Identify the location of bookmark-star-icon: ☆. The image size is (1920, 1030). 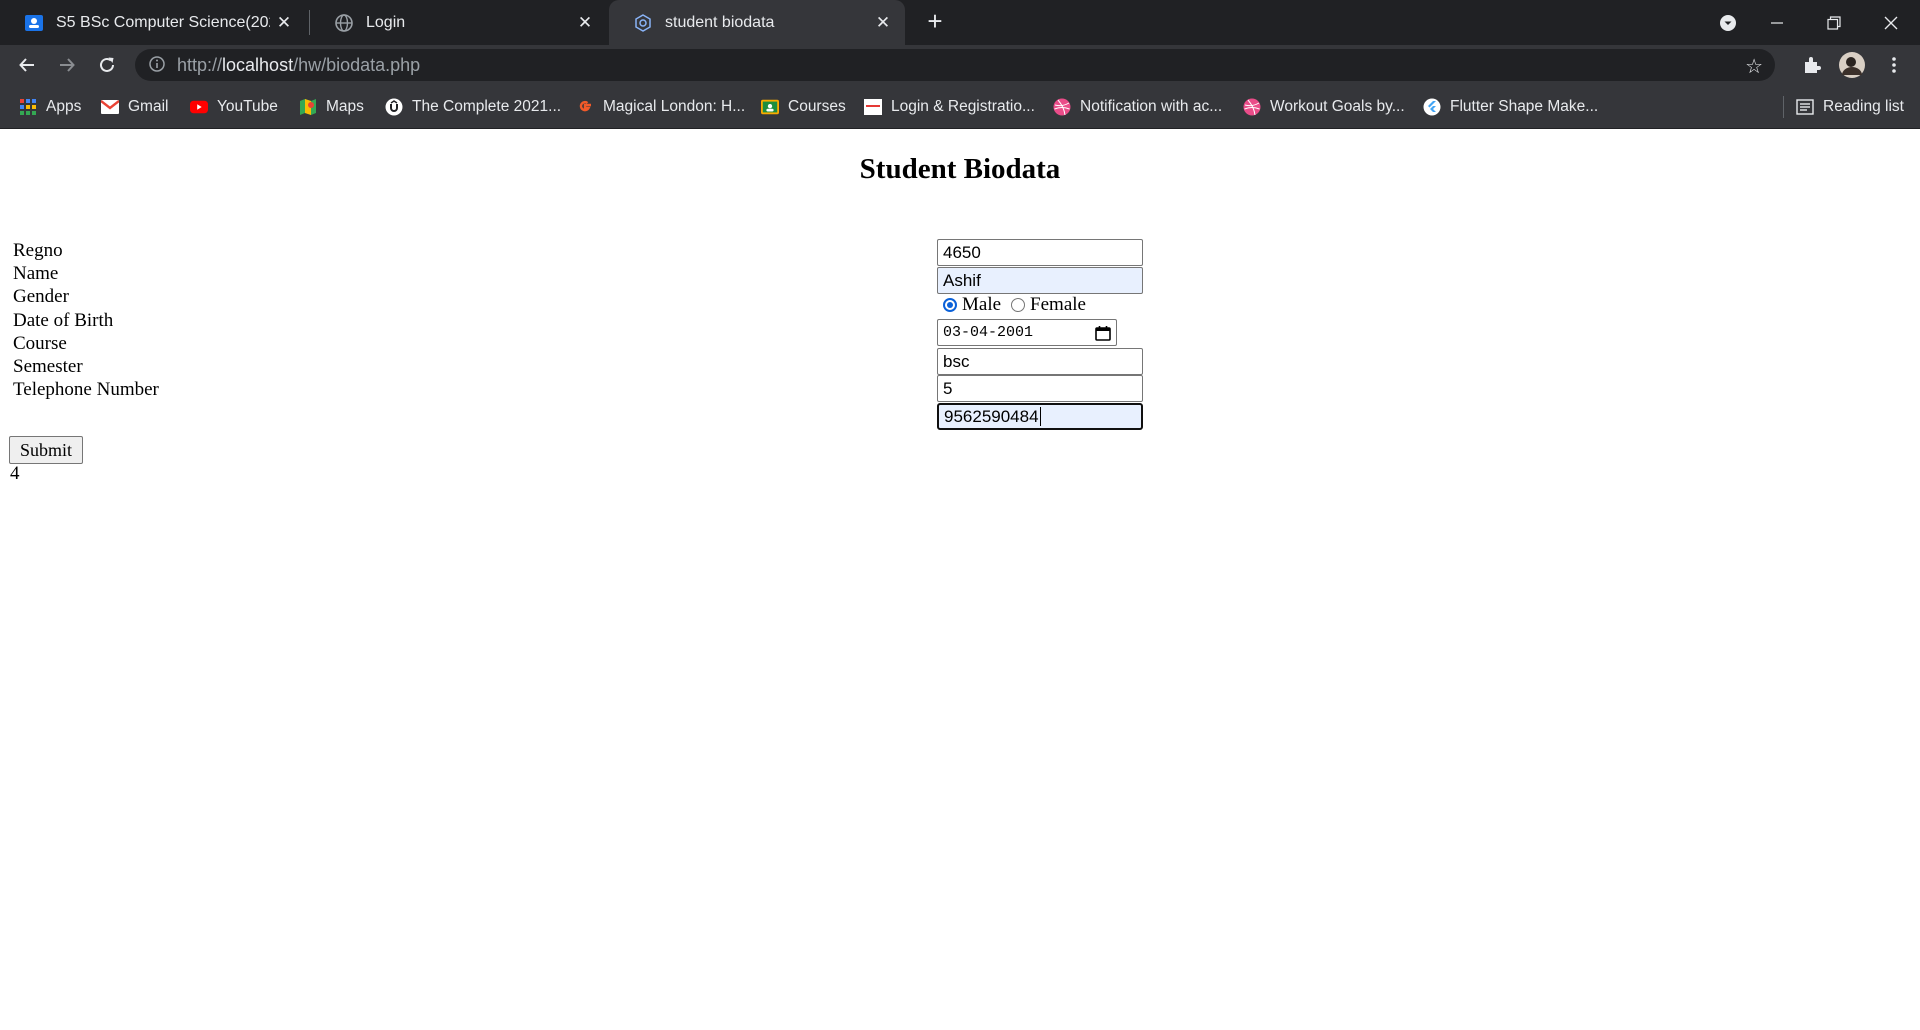
(1754, 66).